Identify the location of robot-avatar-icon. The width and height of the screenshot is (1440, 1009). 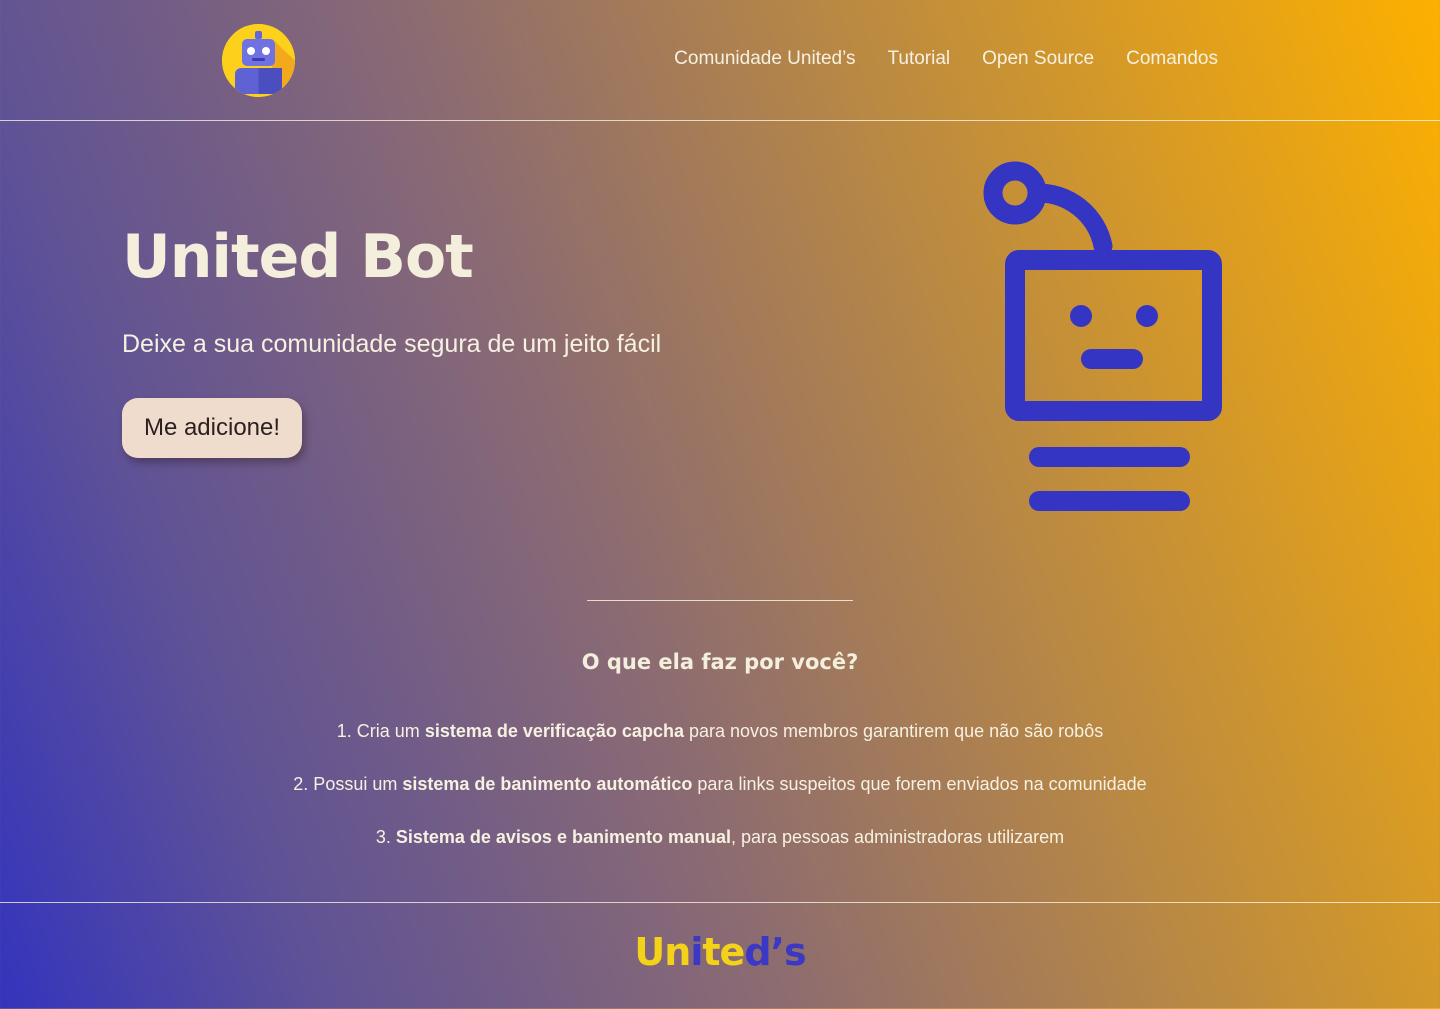
(258, 60).